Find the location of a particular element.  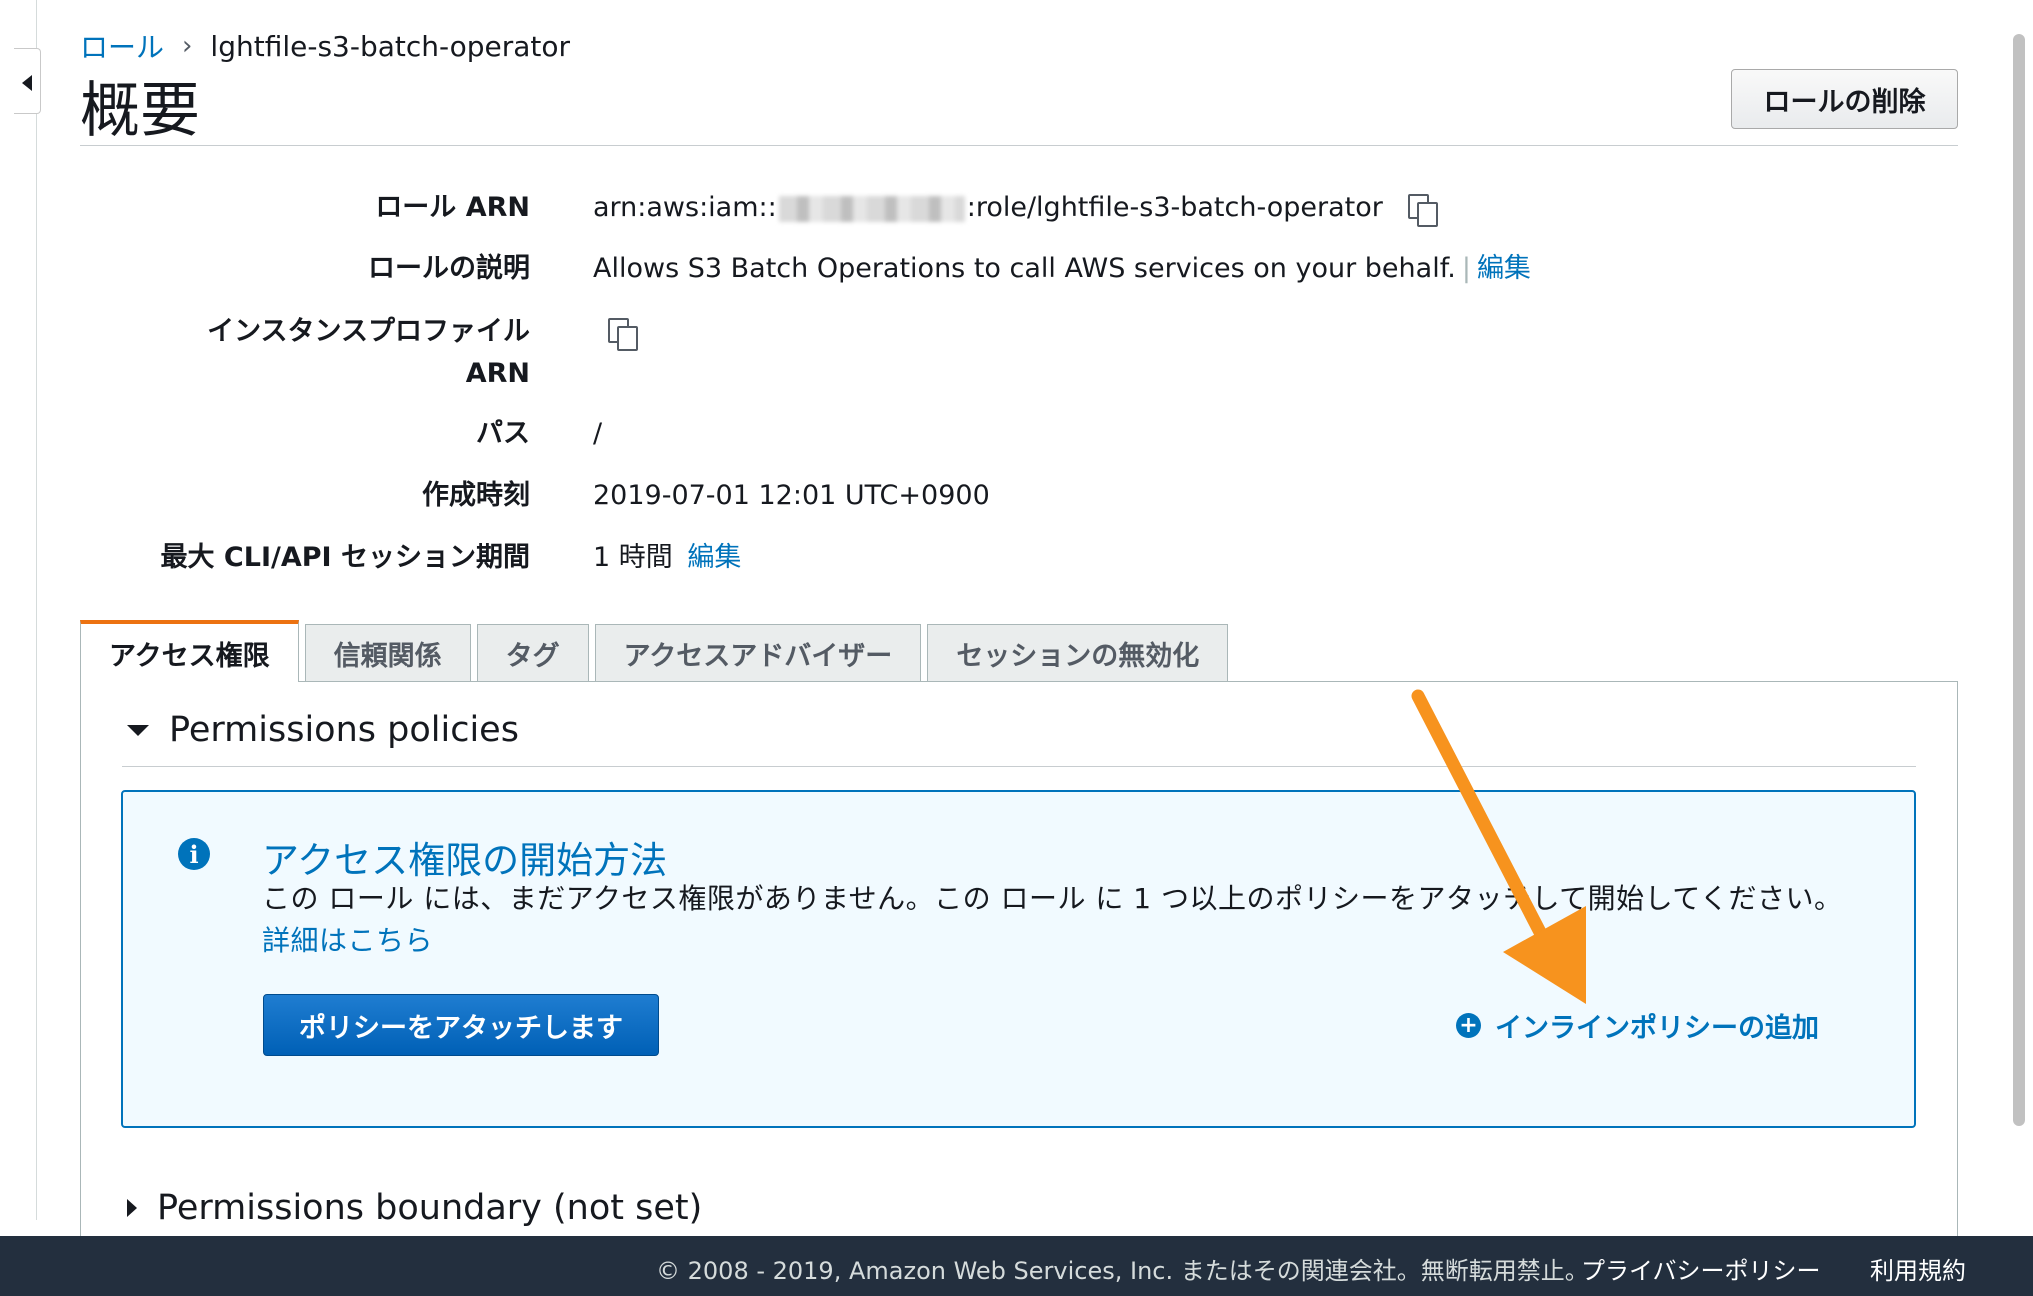

info-title: アクセス権限の開始方法 is located at coordinates (465, 860).